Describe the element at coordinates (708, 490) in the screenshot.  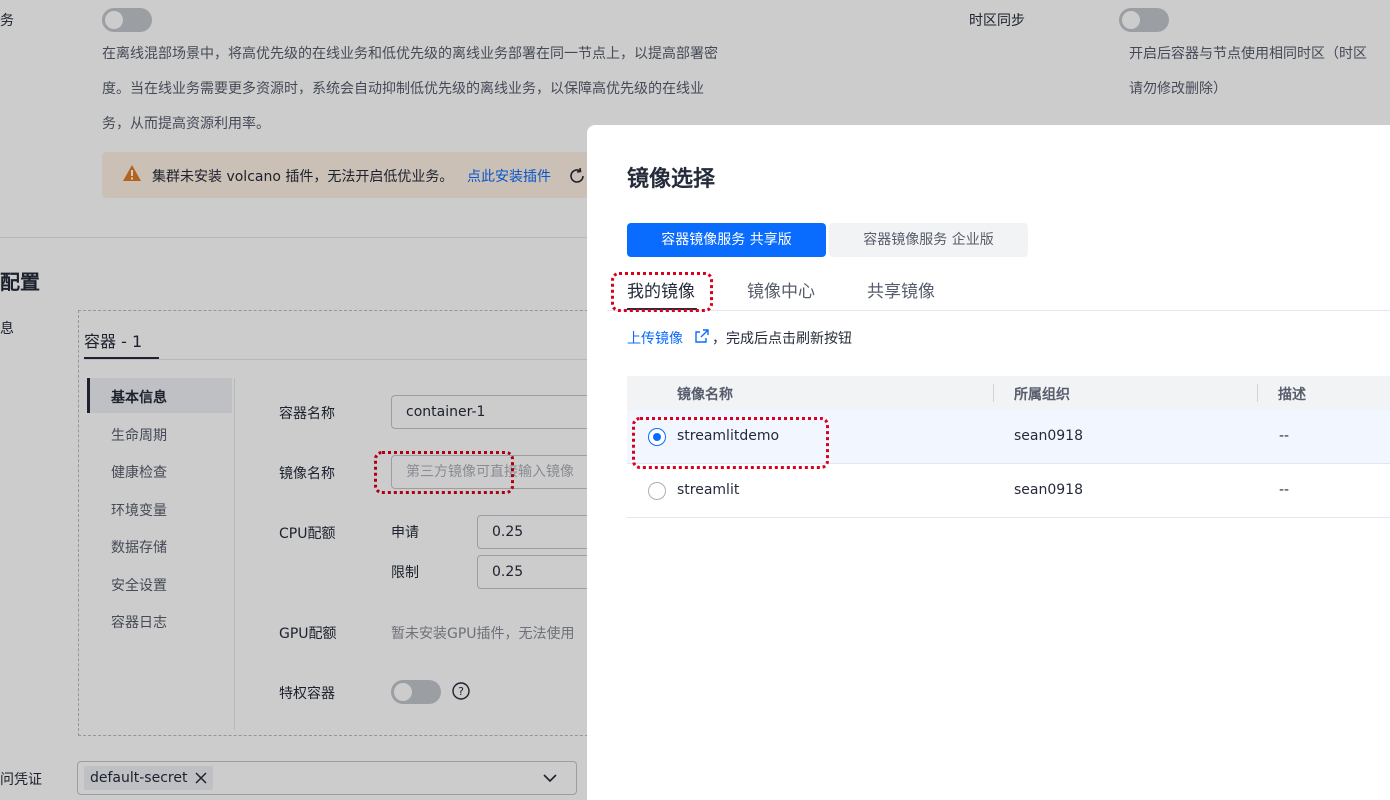
I see `row-image-name: streamlit` at that location.